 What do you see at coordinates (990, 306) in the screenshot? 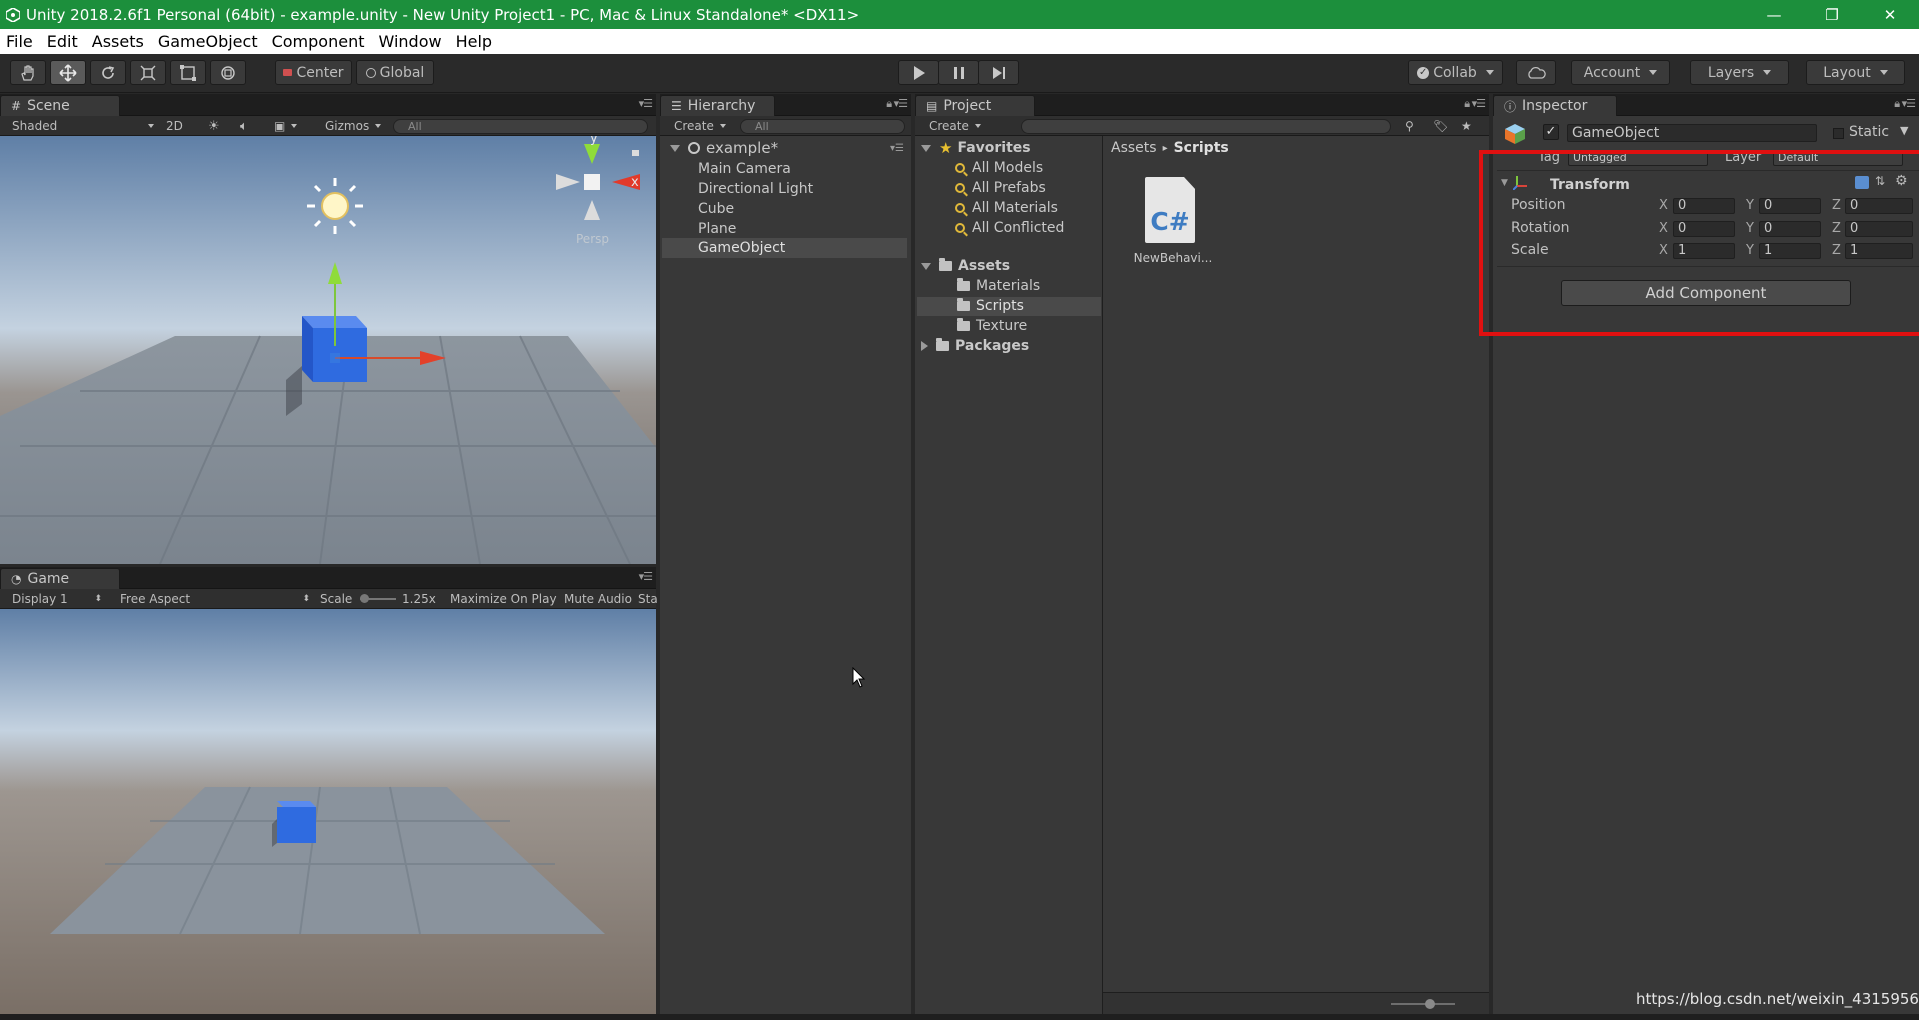
I see `folder-scripts: Scripts` at bounding box center [990, 306].